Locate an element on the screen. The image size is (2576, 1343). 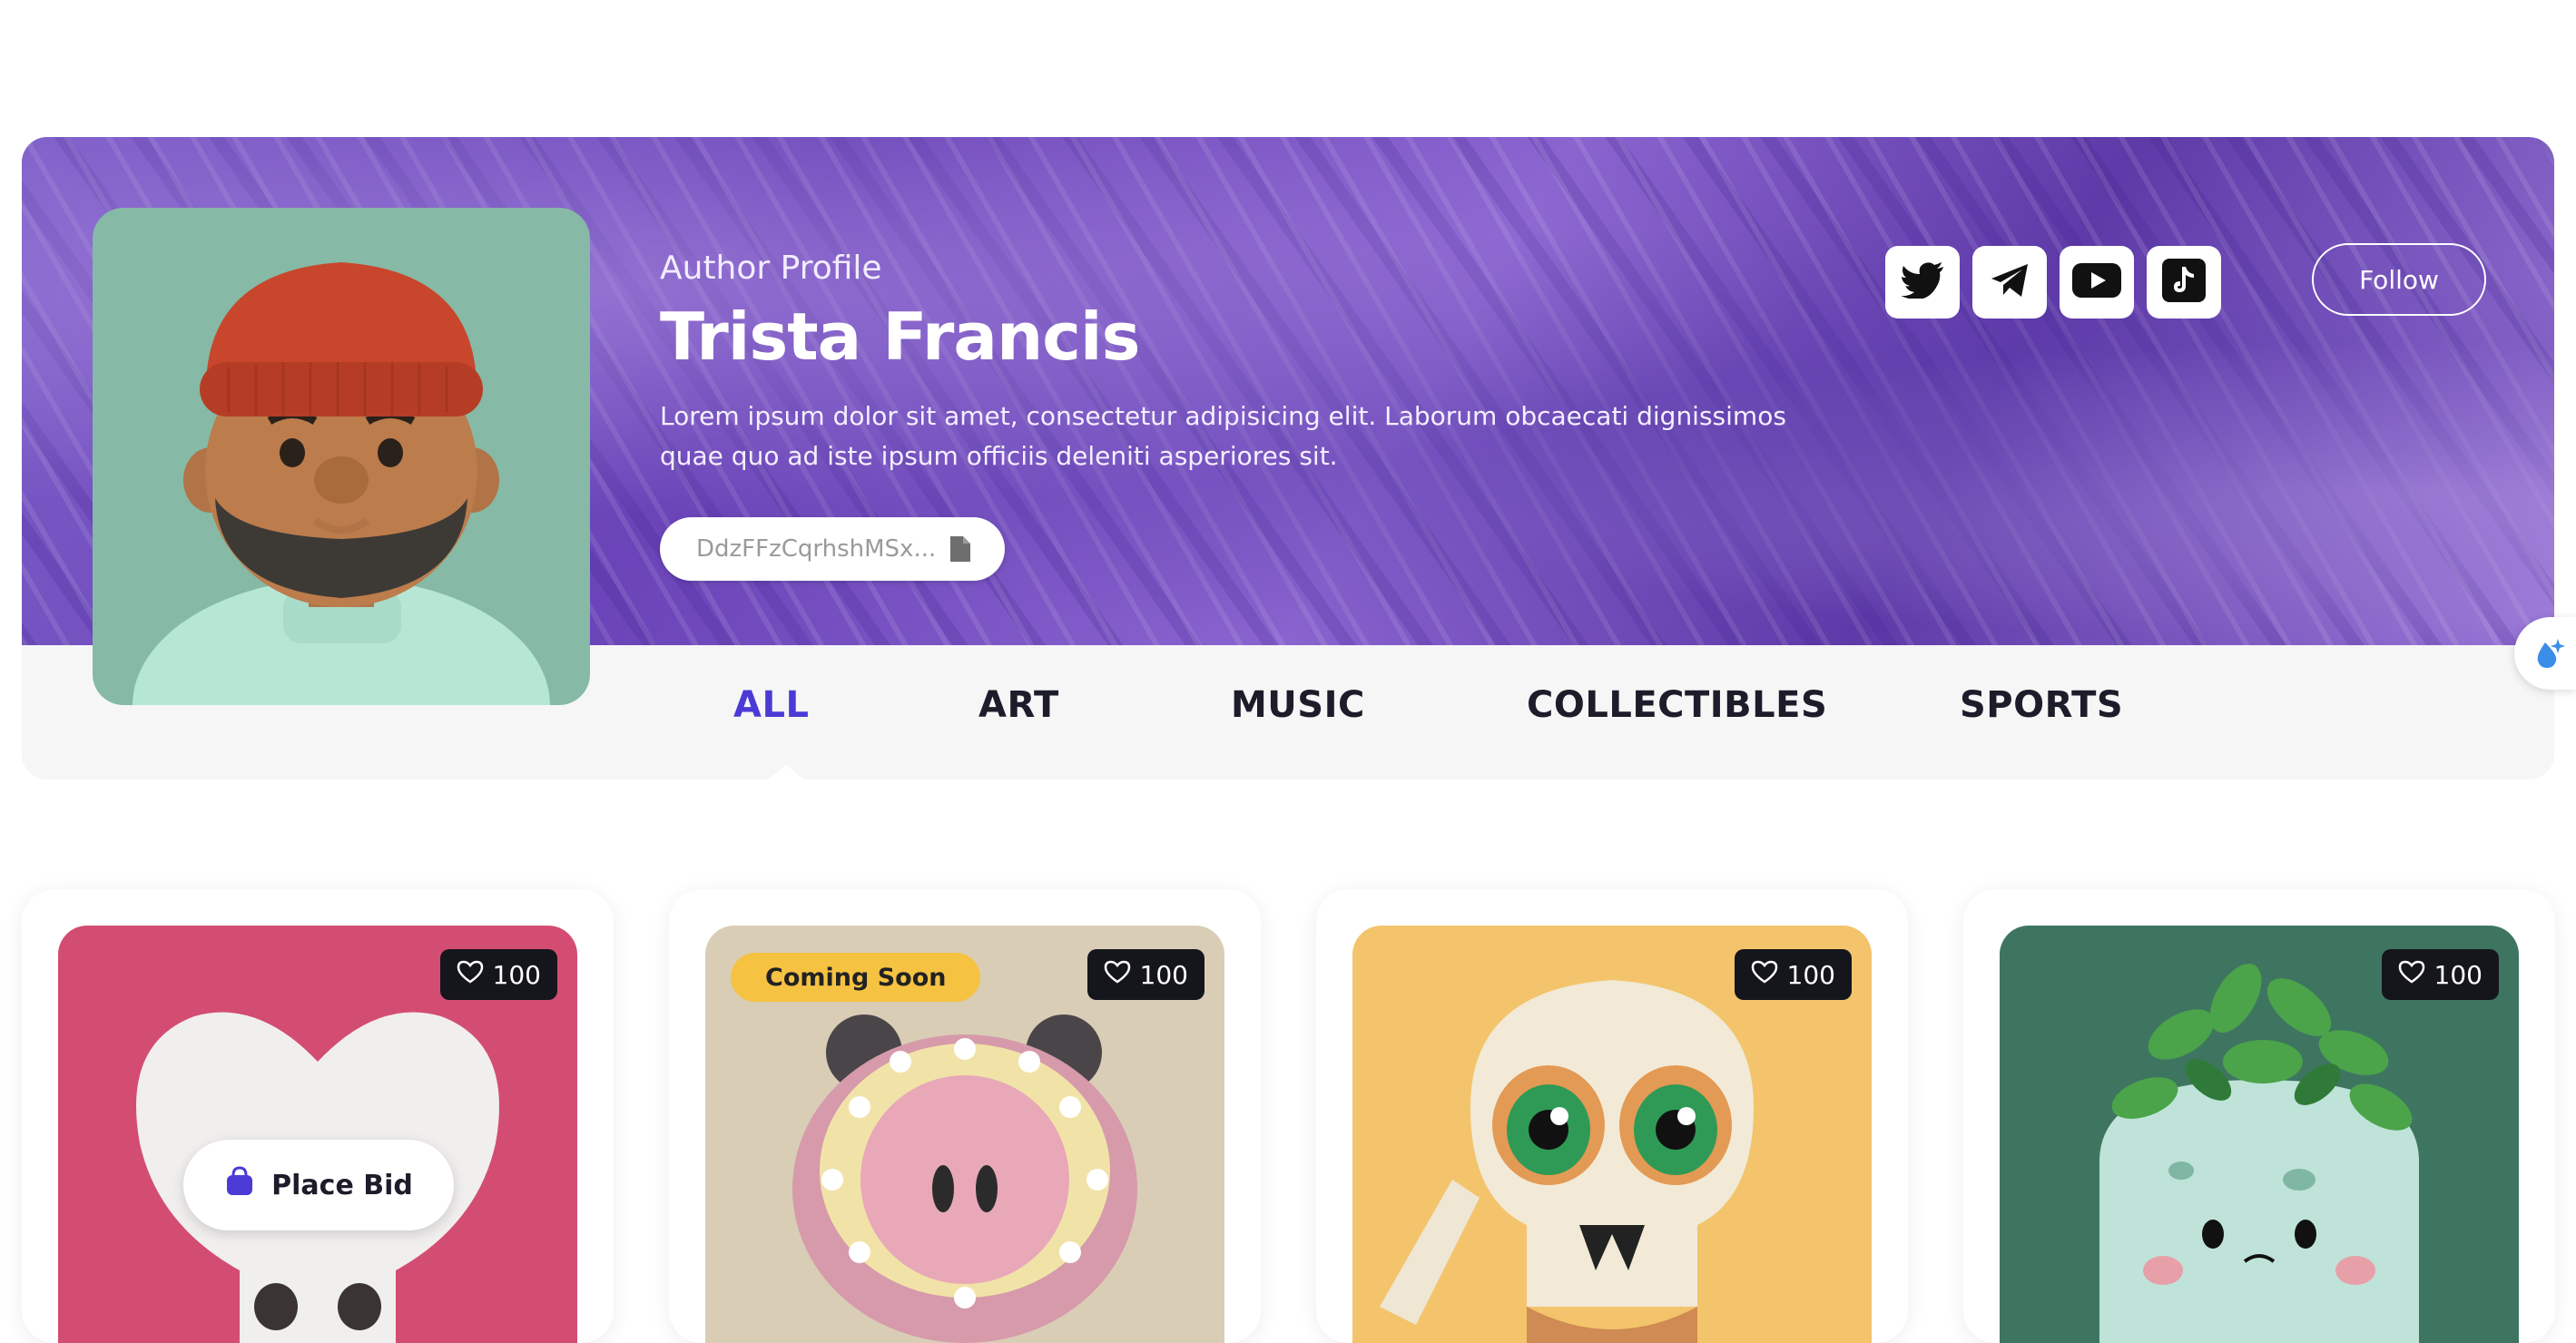
coming-soon-badge: Coming Soon is located at coordinates (856, 977).